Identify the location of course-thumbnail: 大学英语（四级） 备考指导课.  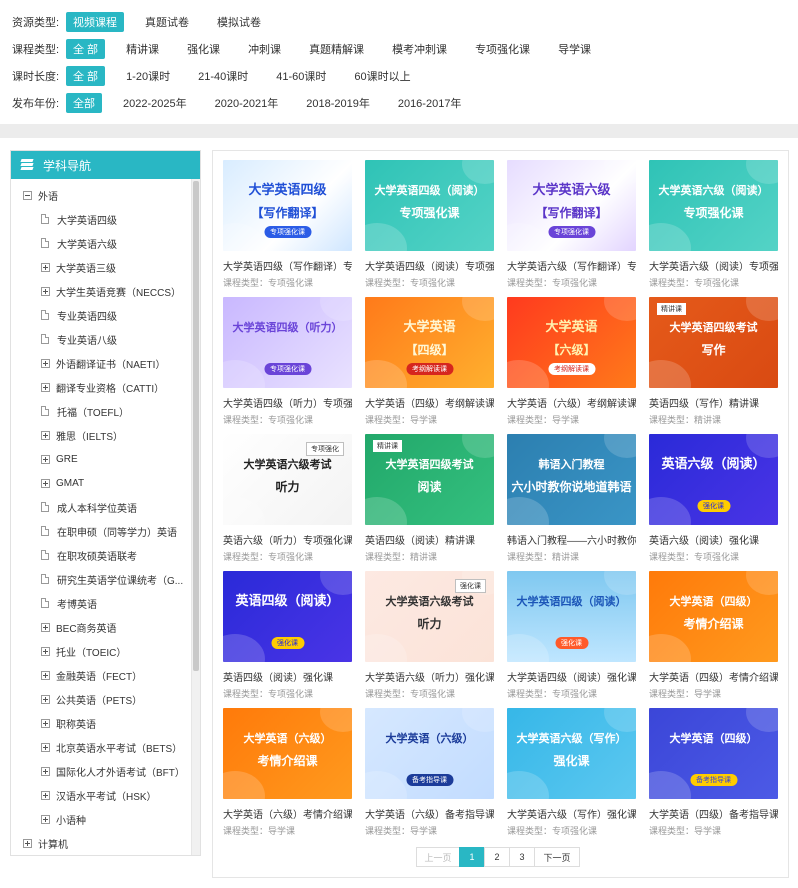
(713, 753).